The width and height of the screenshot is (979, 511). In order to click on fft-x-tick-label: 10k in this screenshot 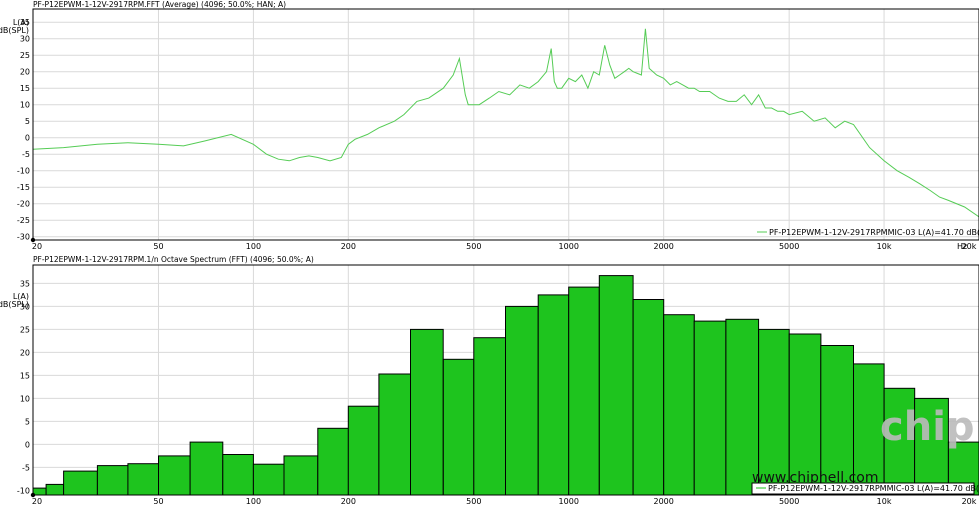, I will do `click(884, 246)`.